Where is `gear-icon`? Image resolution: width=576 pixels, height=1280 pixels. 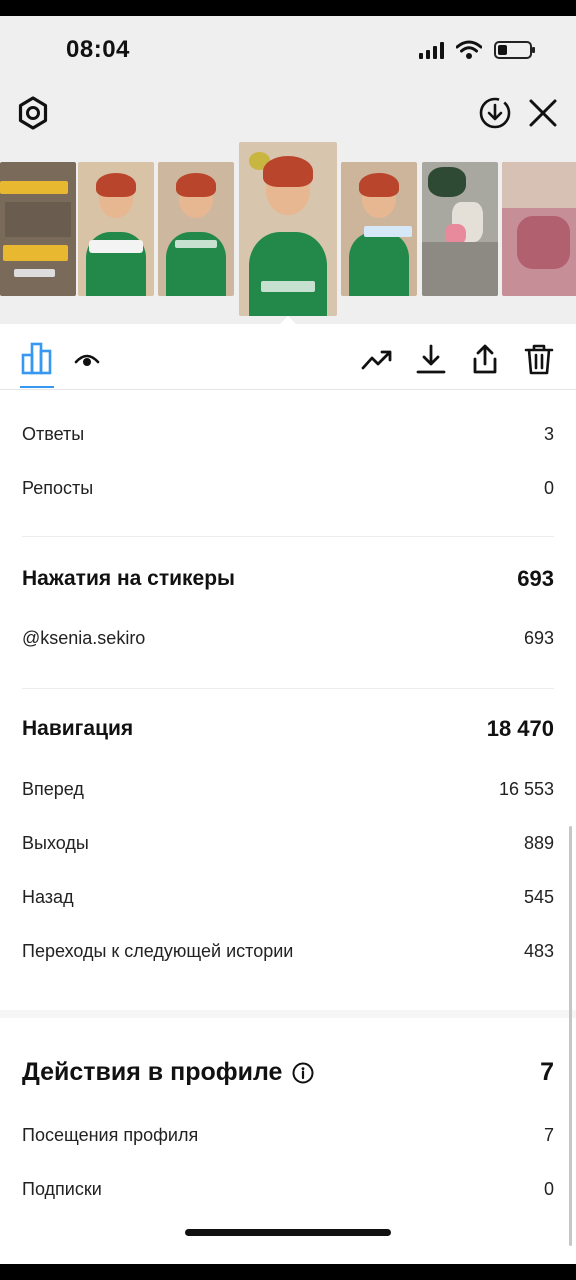 gear-icon is located at coordinates (33, 113).